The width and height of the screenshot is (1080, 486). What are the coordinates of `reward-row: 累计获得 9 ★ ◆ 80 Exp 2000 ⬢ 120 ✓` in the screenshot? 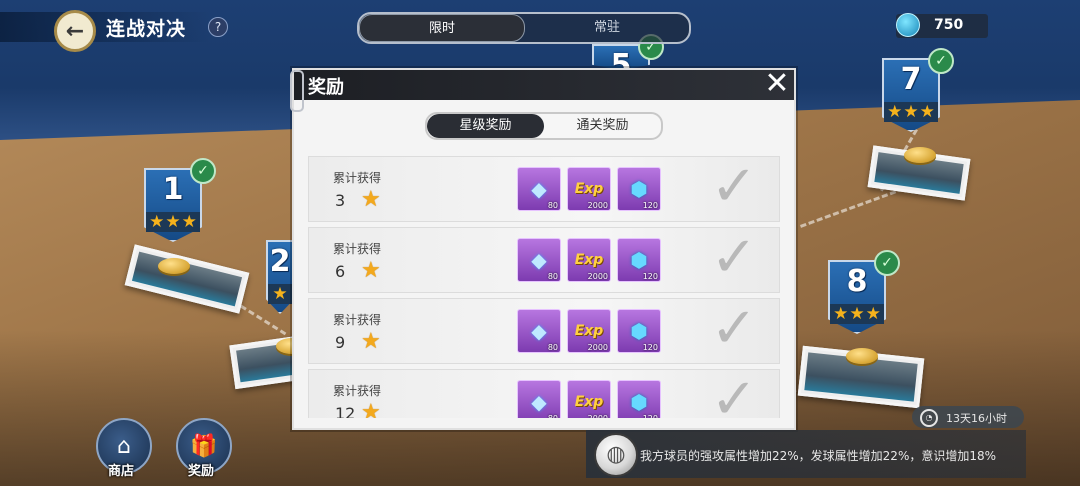 It's located at (544, 331).